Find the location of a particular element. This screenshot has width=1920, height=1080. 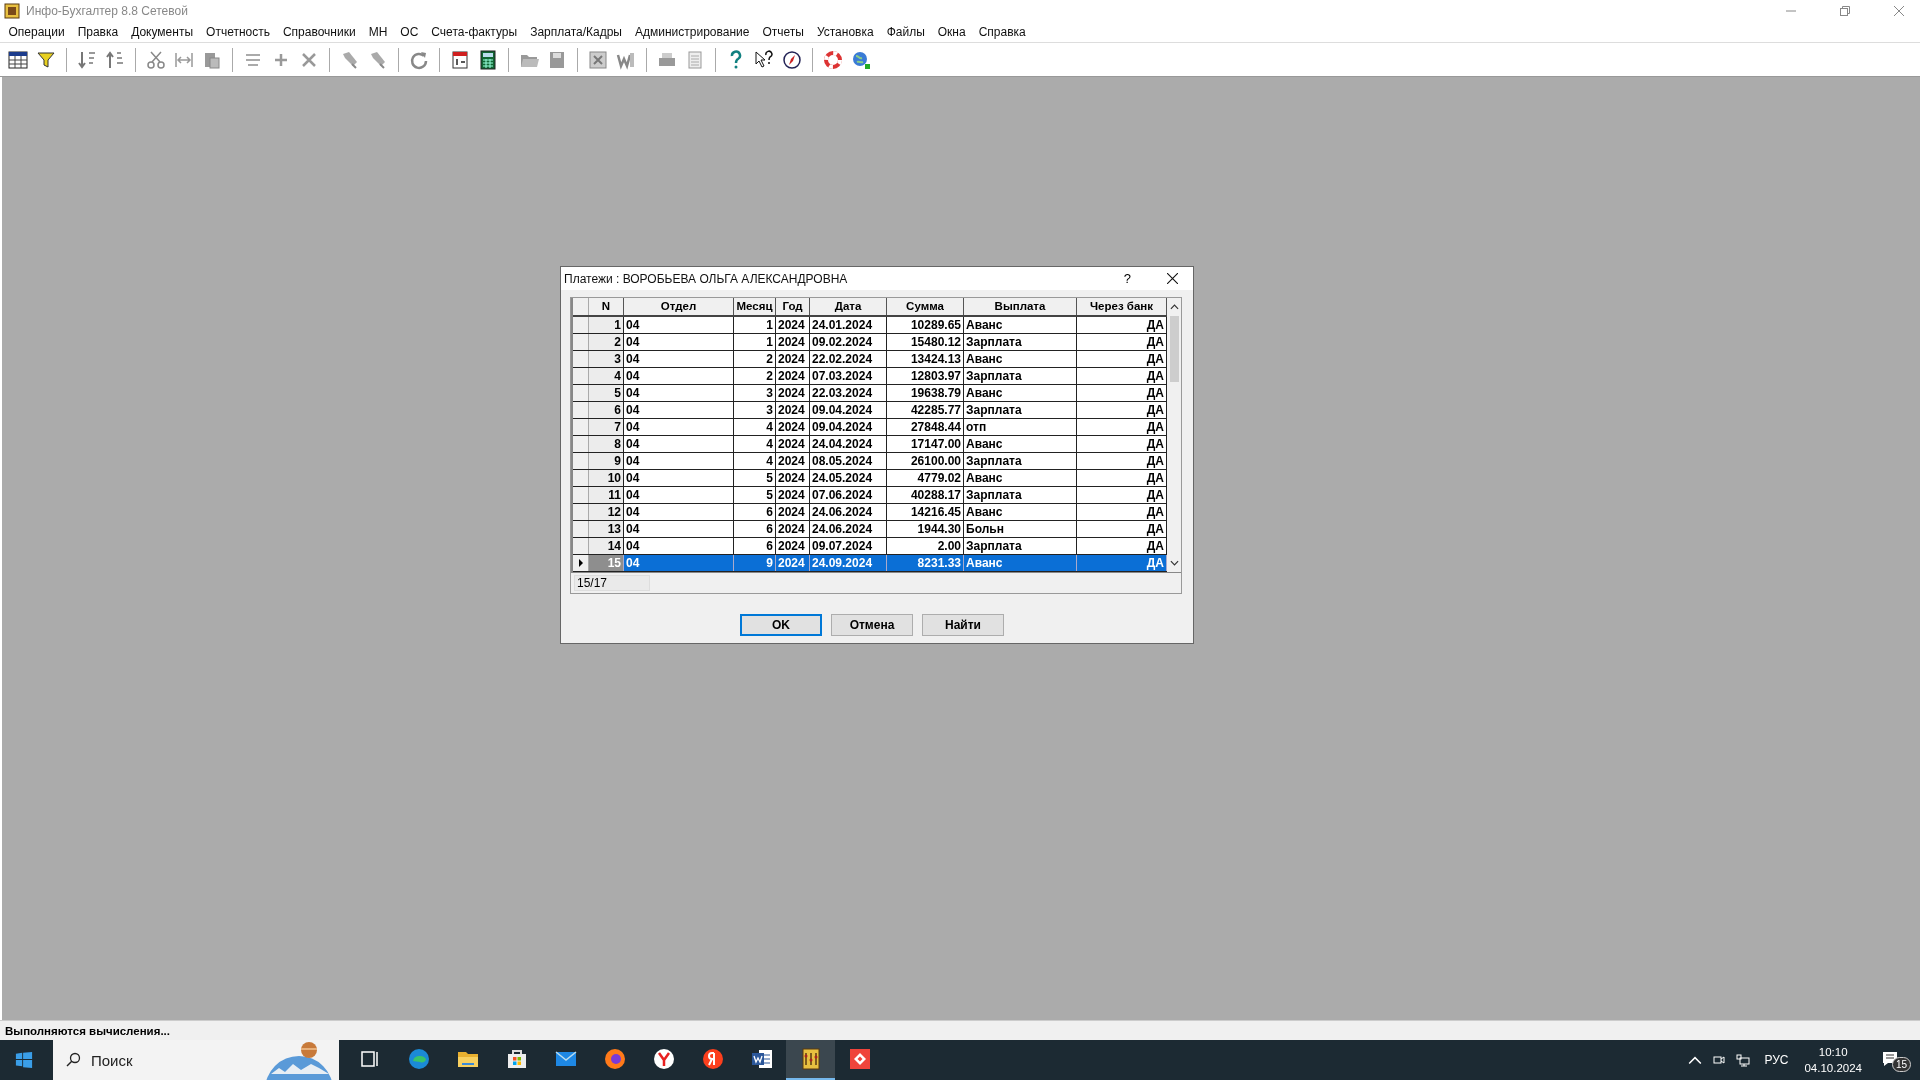

table-row: 11 04 5 2024 07.06.2024 40288.17 Зарплата ДА is located at coordinates (870, 495).